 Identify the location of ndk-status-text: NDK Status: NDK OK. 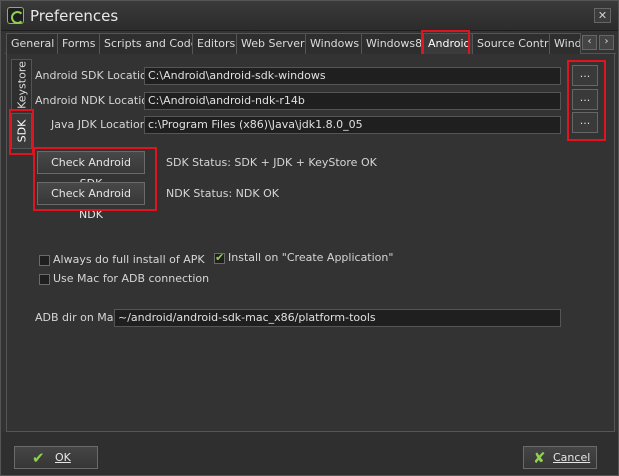
(222, 193).